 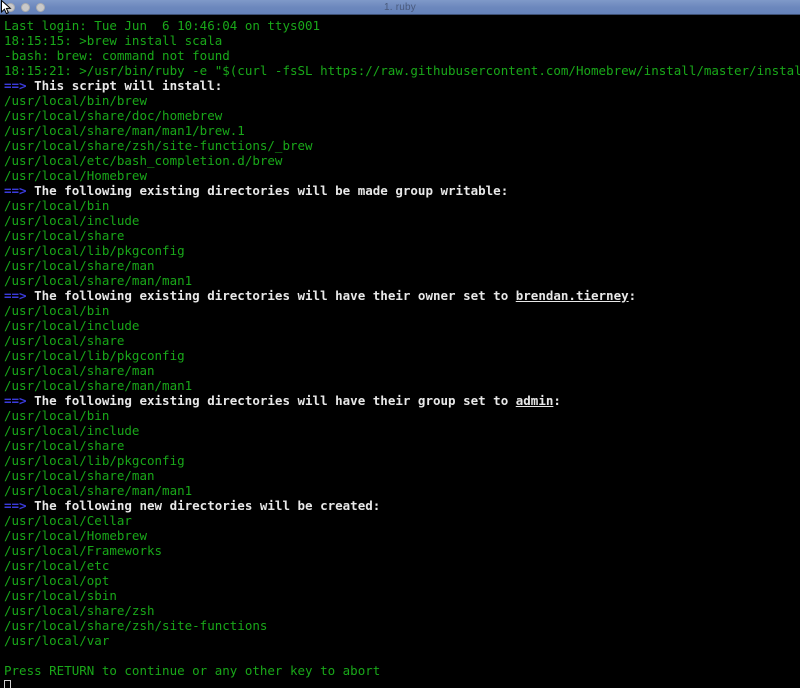 I want to click on terminal-line: 18:15:15: >brew install scala, so click(x=113, y=40).